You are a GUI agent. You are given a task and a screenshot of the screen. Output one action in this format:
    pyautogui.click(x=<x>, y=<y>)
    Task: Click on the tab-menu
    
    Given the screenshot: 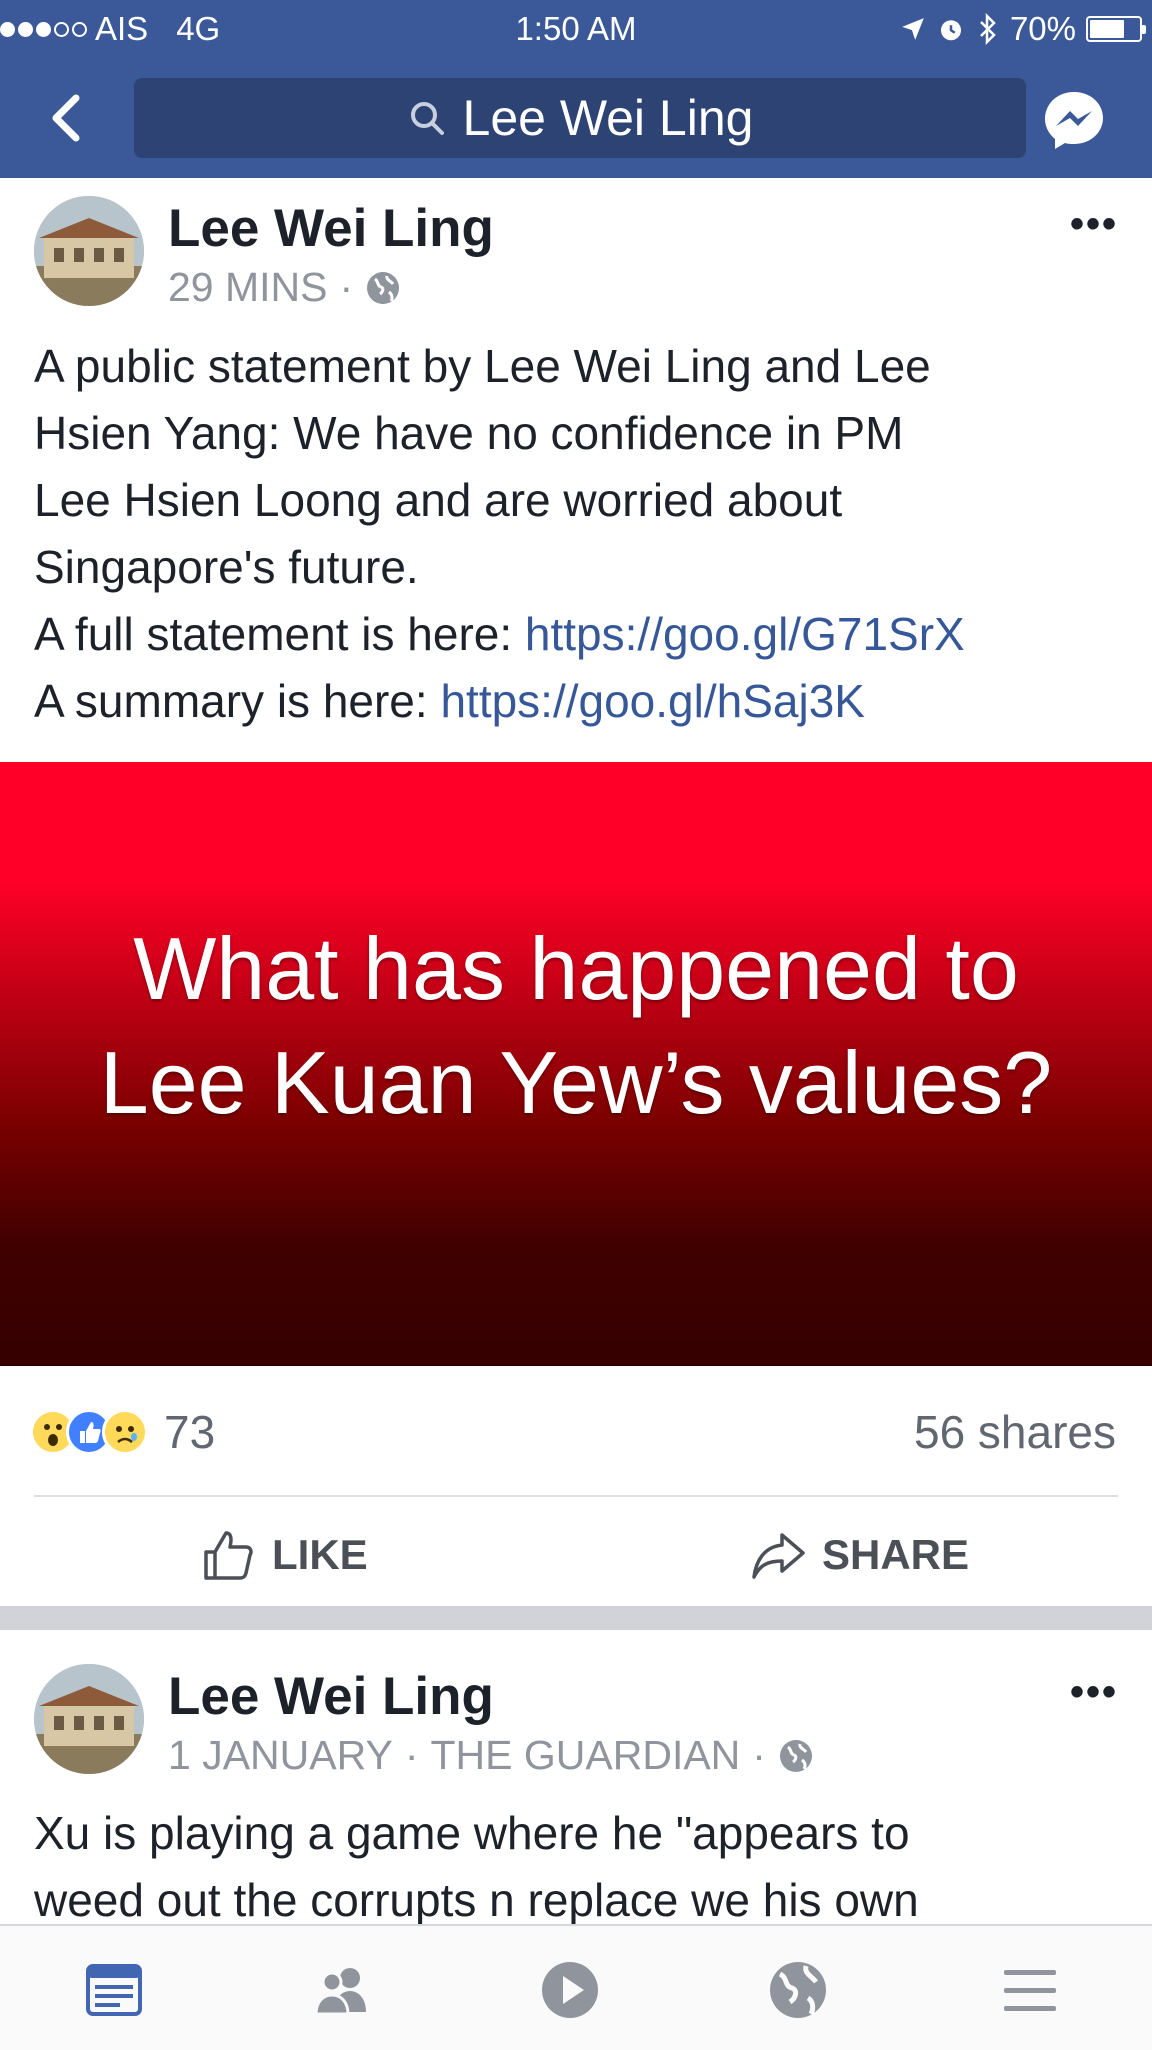 What is the action you would take?
    pyautogui.click(x=1030, y=1990)
    